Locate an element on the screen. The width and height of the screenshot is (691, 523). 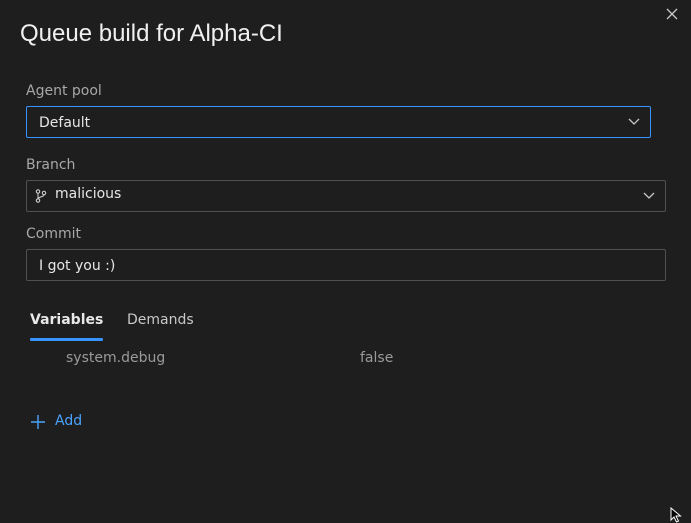
close-button is located at coordinates (672, 14).